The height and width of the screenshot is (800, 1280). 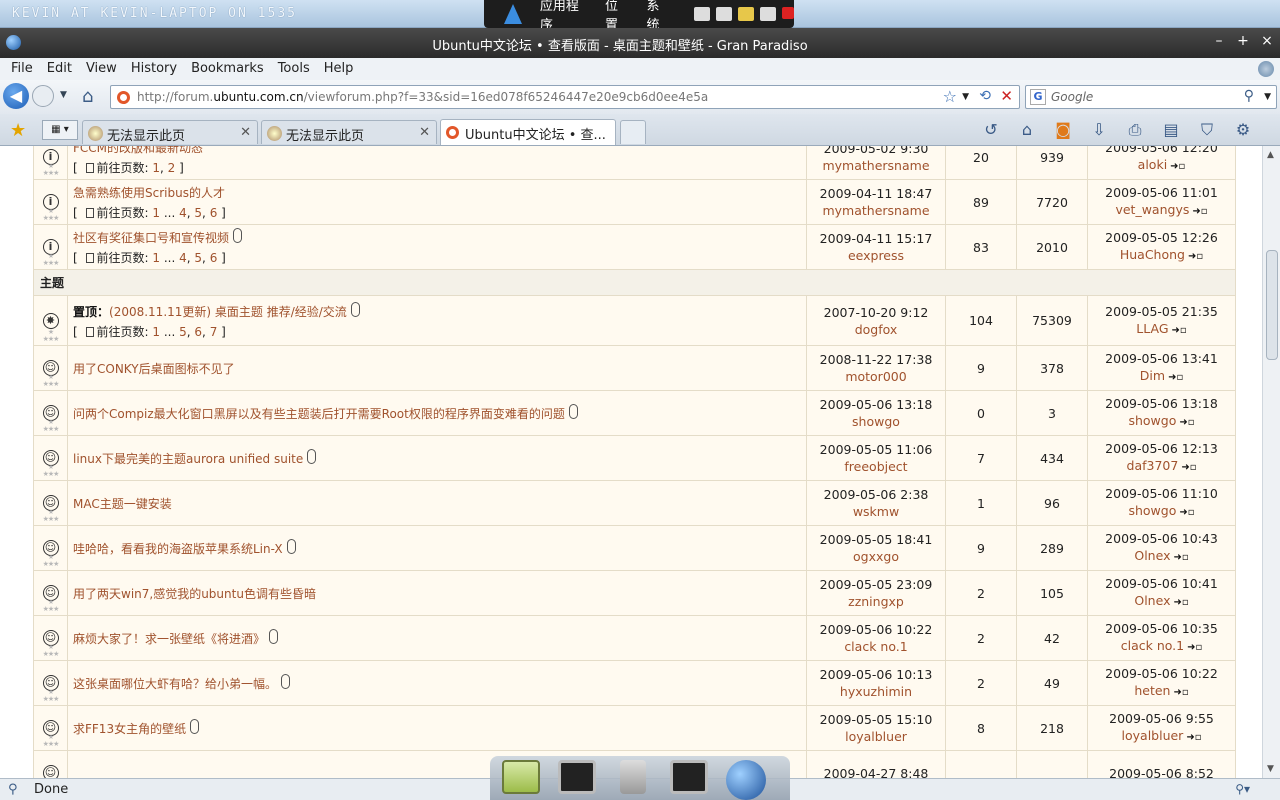 What do you see at coordinates (724, 14) in the screenshot?
I see `battery-icon` at bounding box center [724, 14].